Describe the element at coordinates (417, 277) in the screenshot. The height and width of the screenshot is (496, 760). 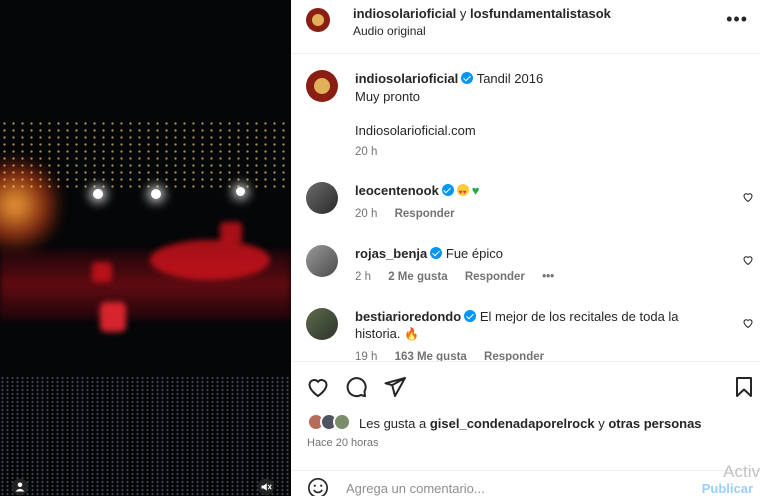
I see `comment-likes: 2 Me gusta` at that location.